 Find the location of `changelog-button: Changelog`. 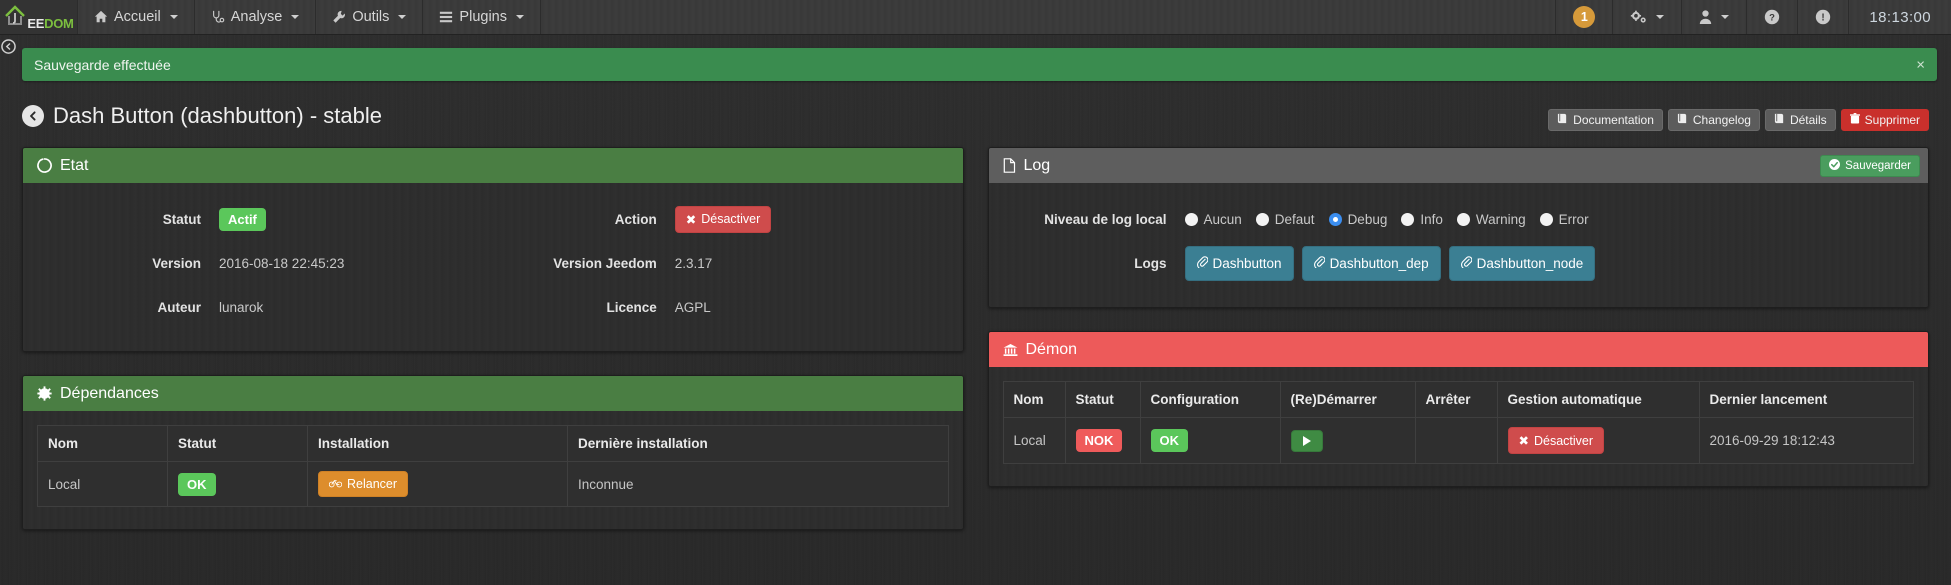

changelog-button: Changelog is located at coordinates (1713, 120).